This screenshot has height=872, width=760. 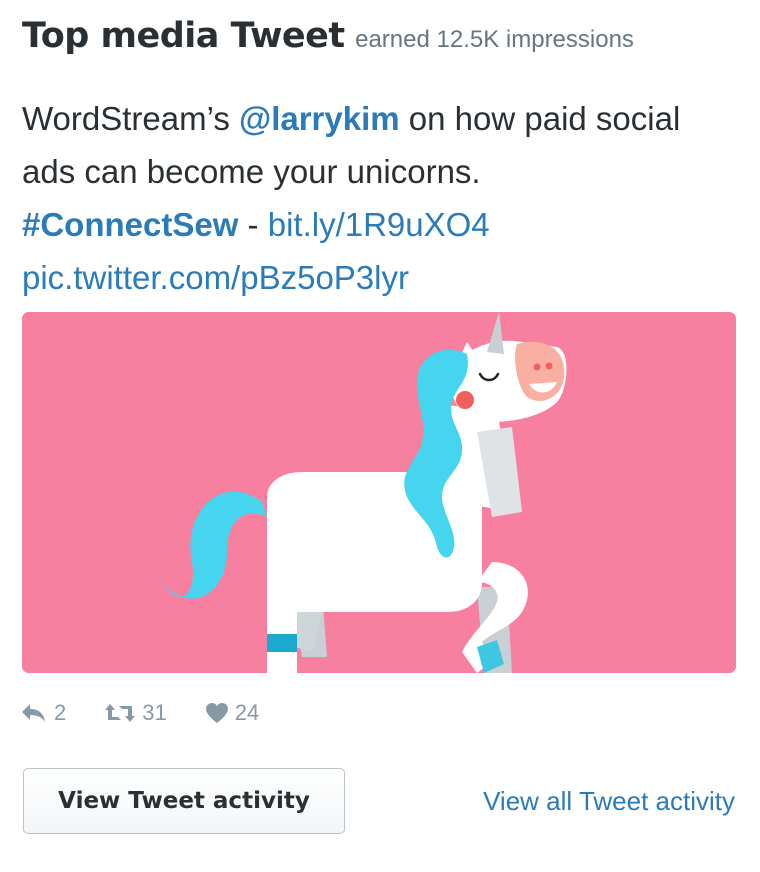 I want to click on card-header: Top media Tweet earned 12.5K impressions, so click(x=328, y=36).